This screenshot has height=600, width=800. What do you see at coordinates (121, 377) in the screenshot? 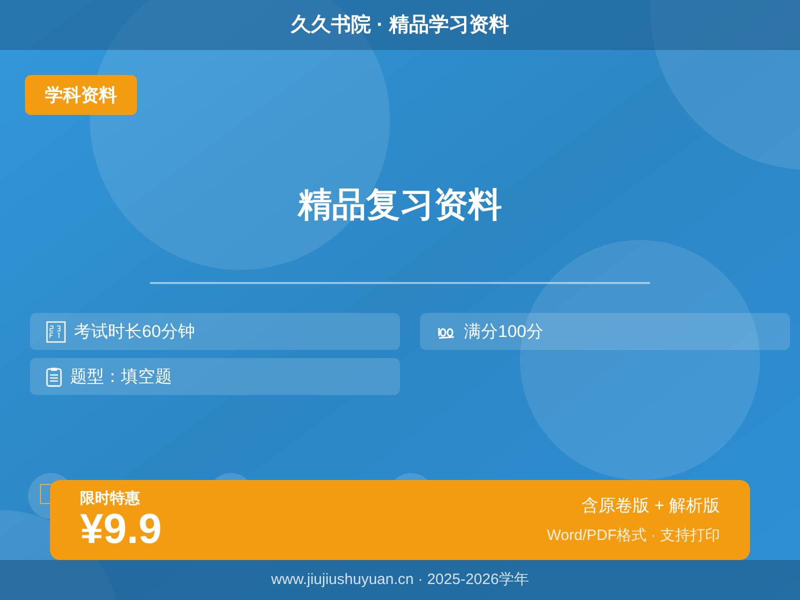
I see `info-text: 题型：填空题` at bounding box center [121, 377].